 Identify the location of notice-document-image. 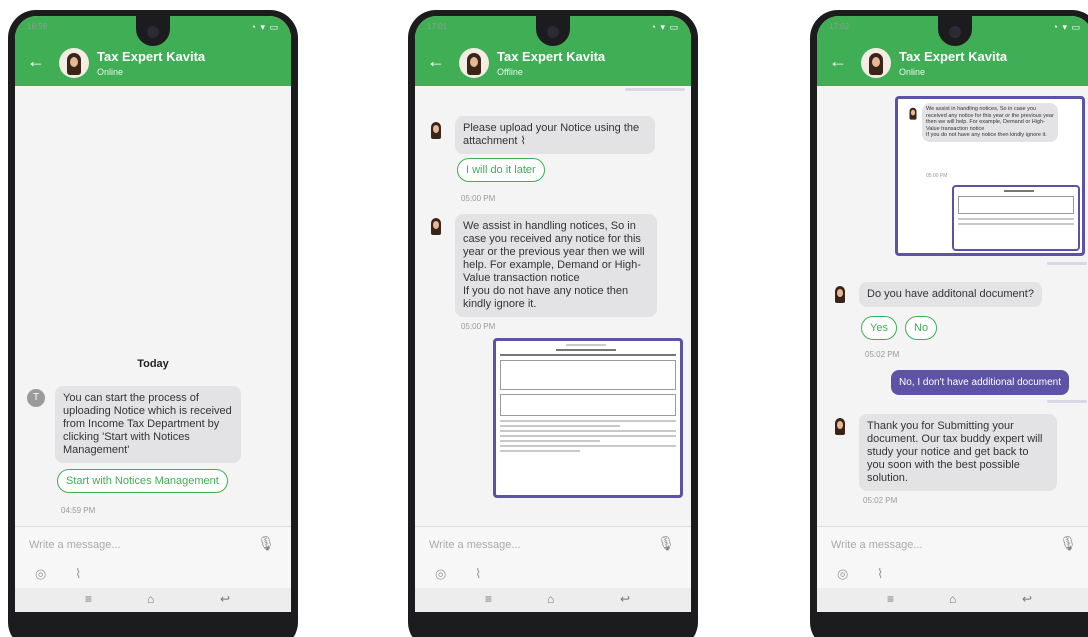
(588, 418).